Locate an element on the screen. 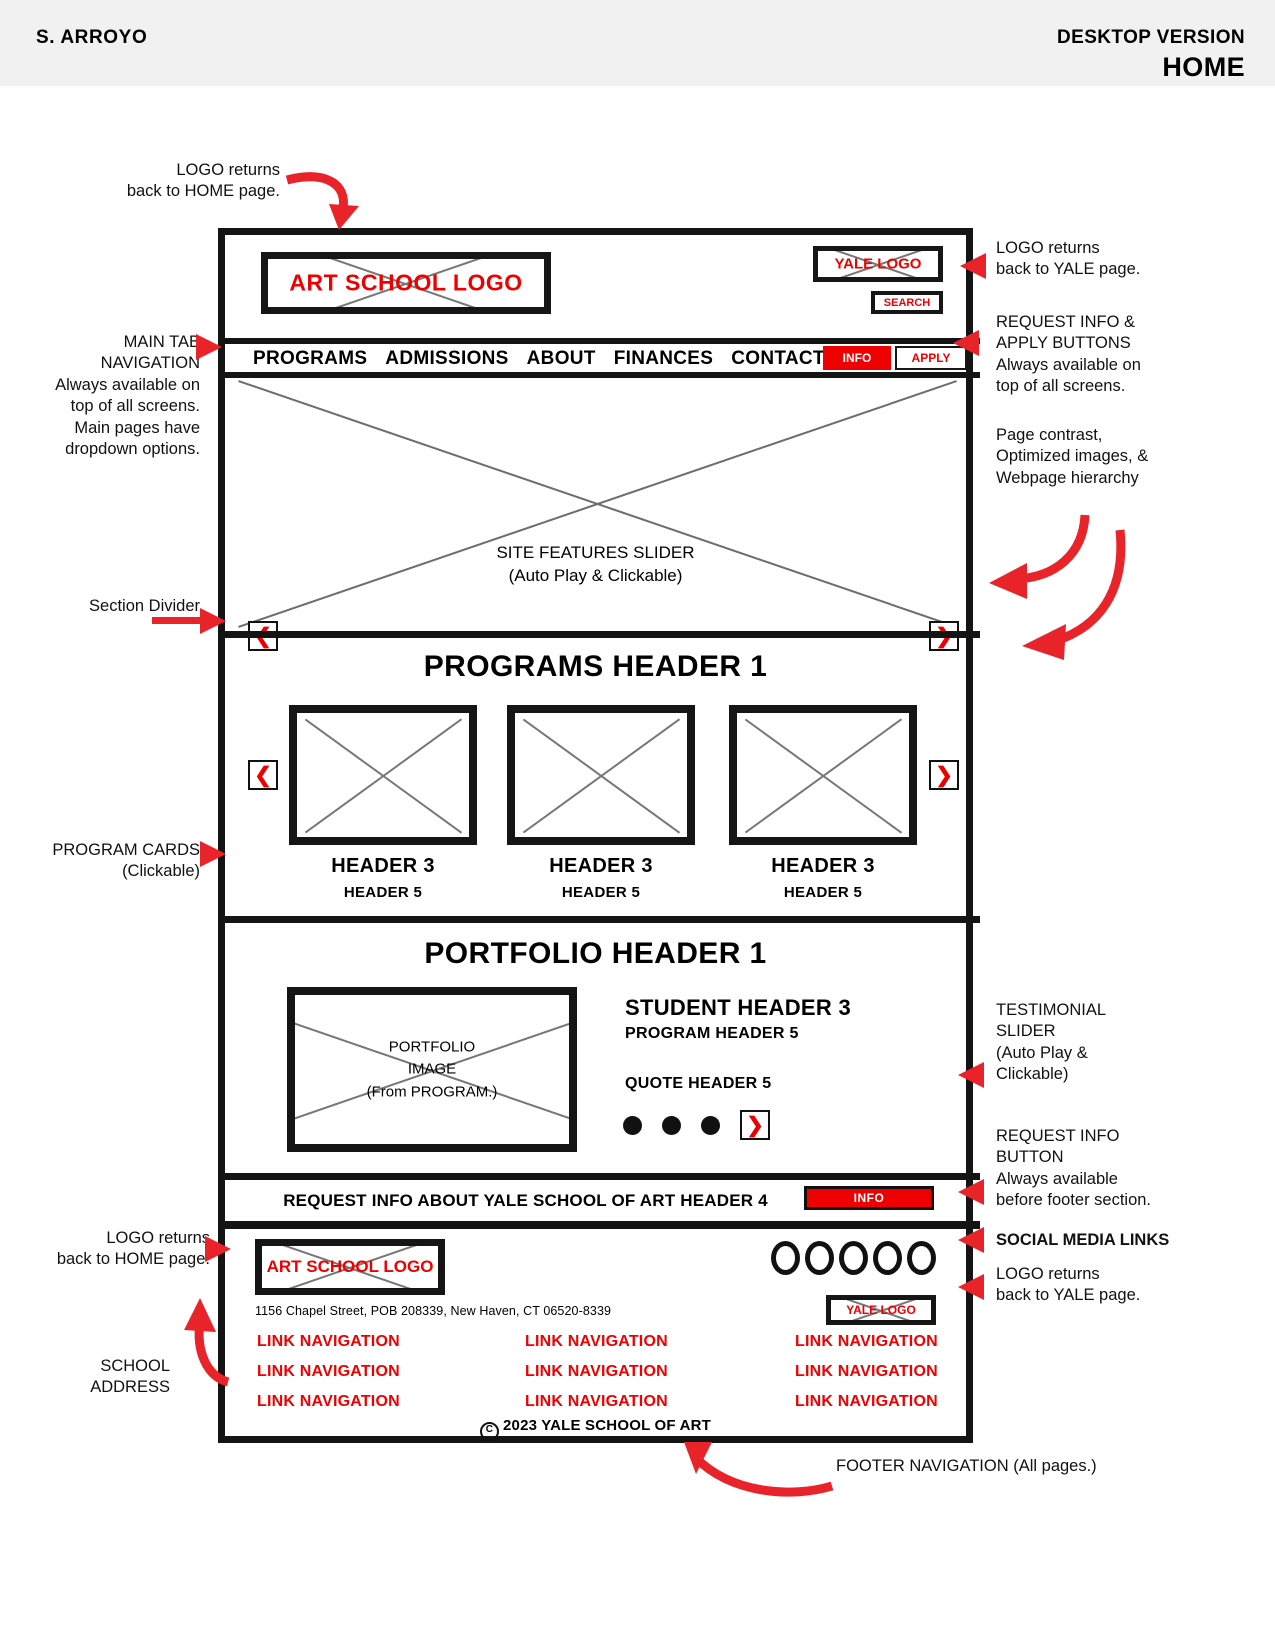  yale-logo-placeholder: YALE LOGO is located at coordinates (878, 264).